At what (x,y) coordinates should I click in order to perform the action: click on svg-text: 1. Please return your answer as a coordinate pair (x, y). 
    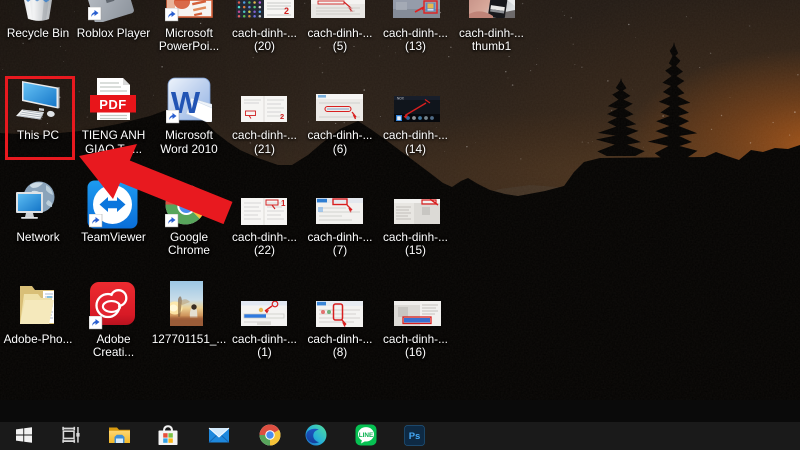
    Looking at the image, I should click on (283, 203).